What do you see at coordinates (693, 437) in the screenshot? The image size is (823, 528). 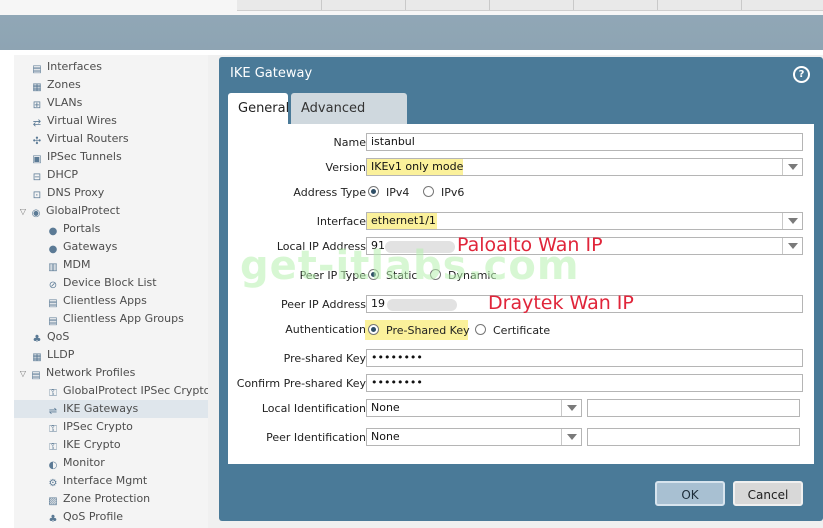 I see `peer-id-value-input` at bounding box center [693, 437].